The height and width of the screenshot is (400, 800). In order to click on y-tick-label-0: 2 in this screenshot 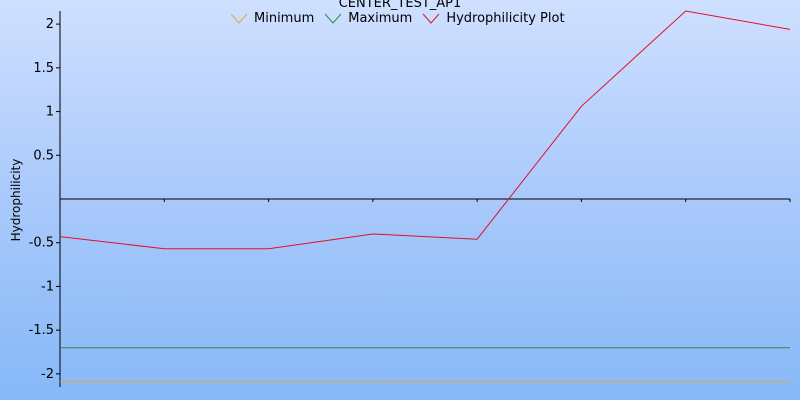, I will do `click(50, 24)`.